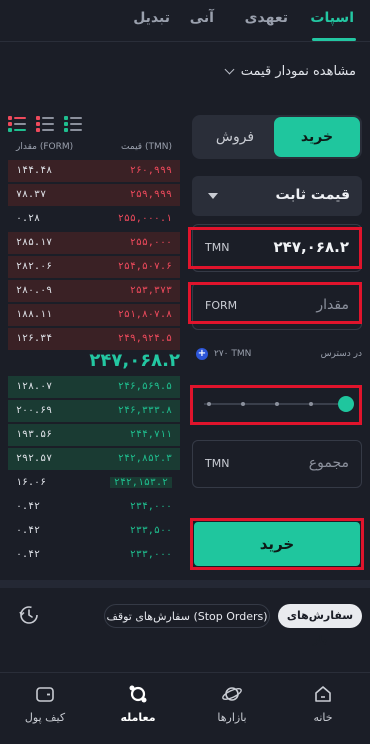 The image size is (370, 744). What do you see at coordinates (17, 124) in the screenshot?
I see `book-view-both-icon` at bounding box center [17, 124].